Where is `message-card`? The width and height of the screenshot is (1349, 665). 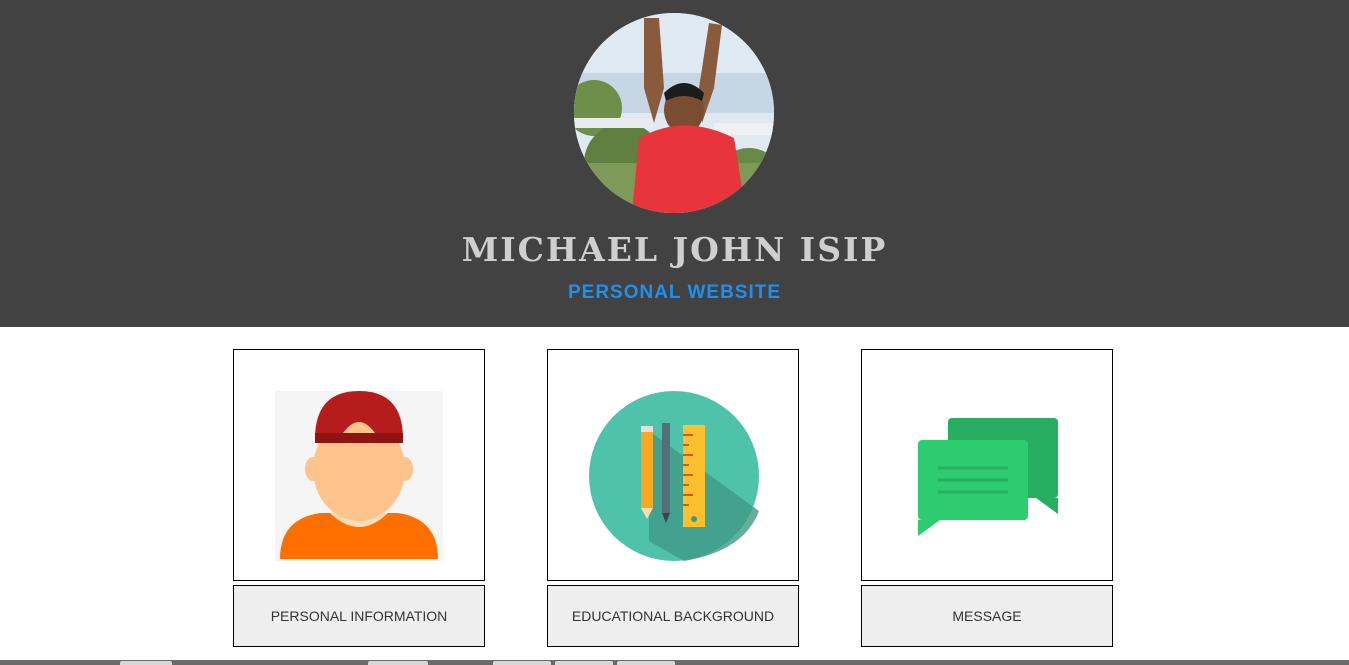
message-card is located at coordinates (987, 465).